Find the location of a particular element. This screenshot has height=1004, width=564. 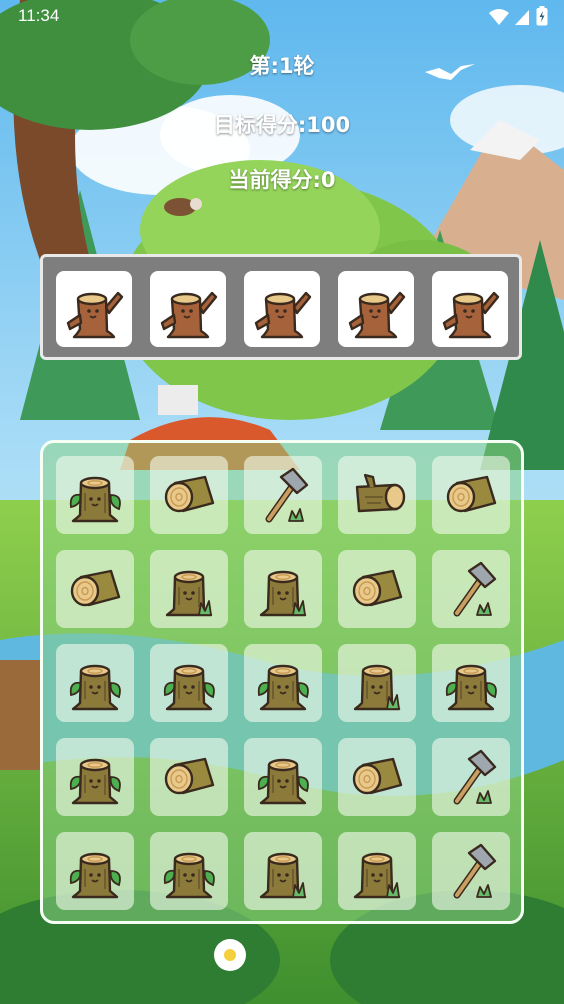

wifi-icon is located at coordinates (498, 17).